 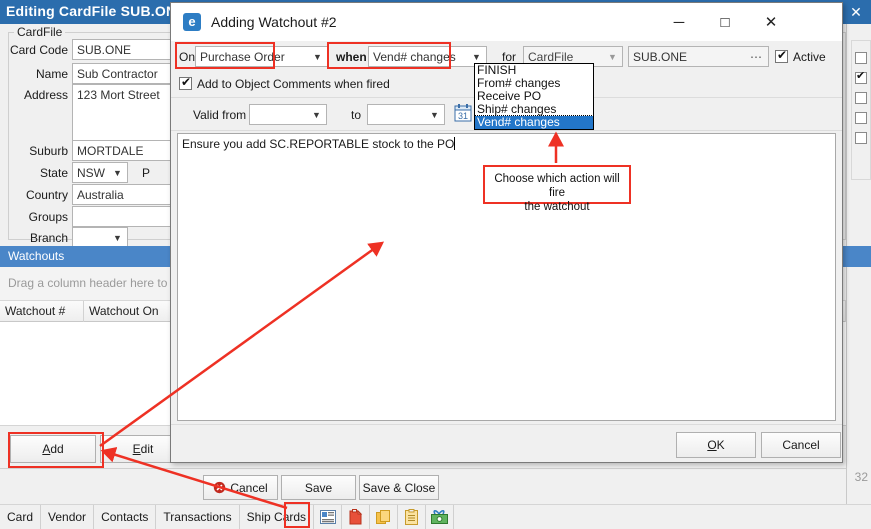 I want to click on label-to: to, so click(x=356, y=115).